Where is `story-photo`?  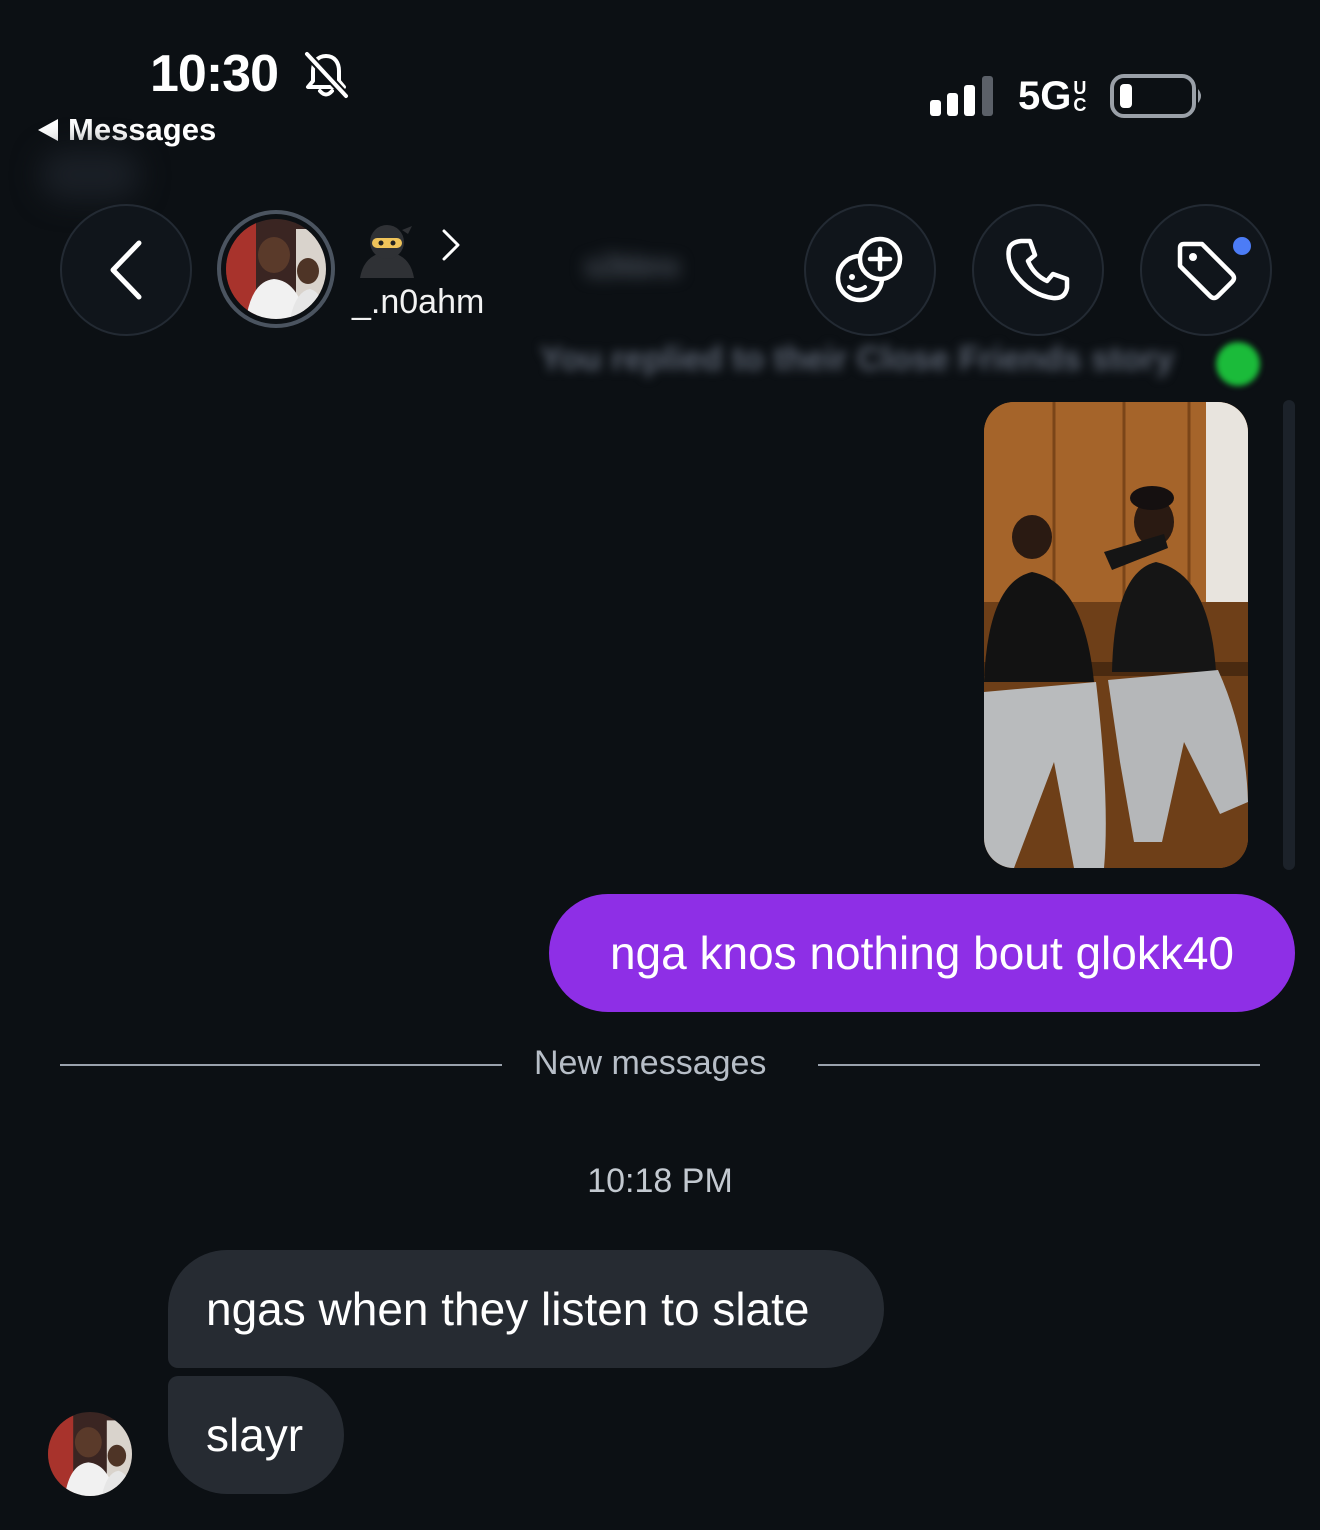
story-photo is located at coordinates (1116, 635).